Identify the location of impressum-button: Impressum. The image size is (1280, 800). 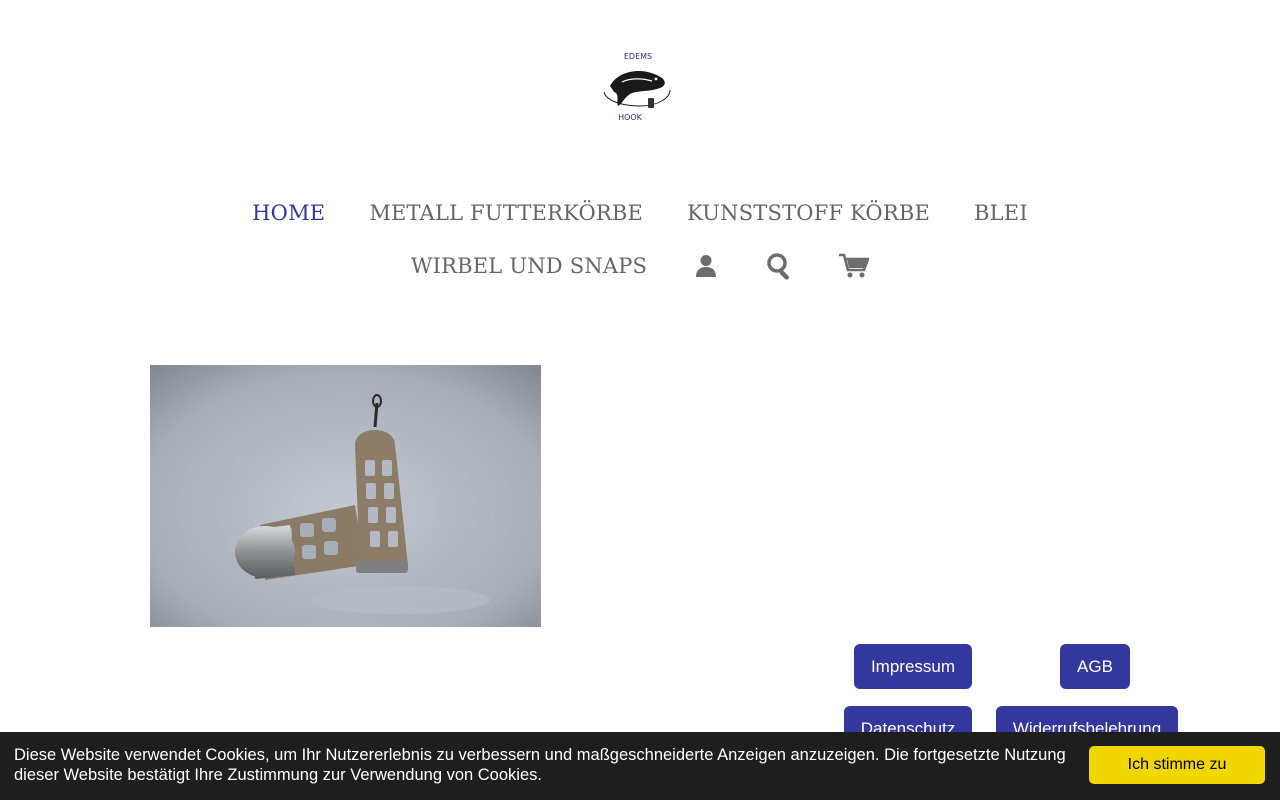
(913, 666).